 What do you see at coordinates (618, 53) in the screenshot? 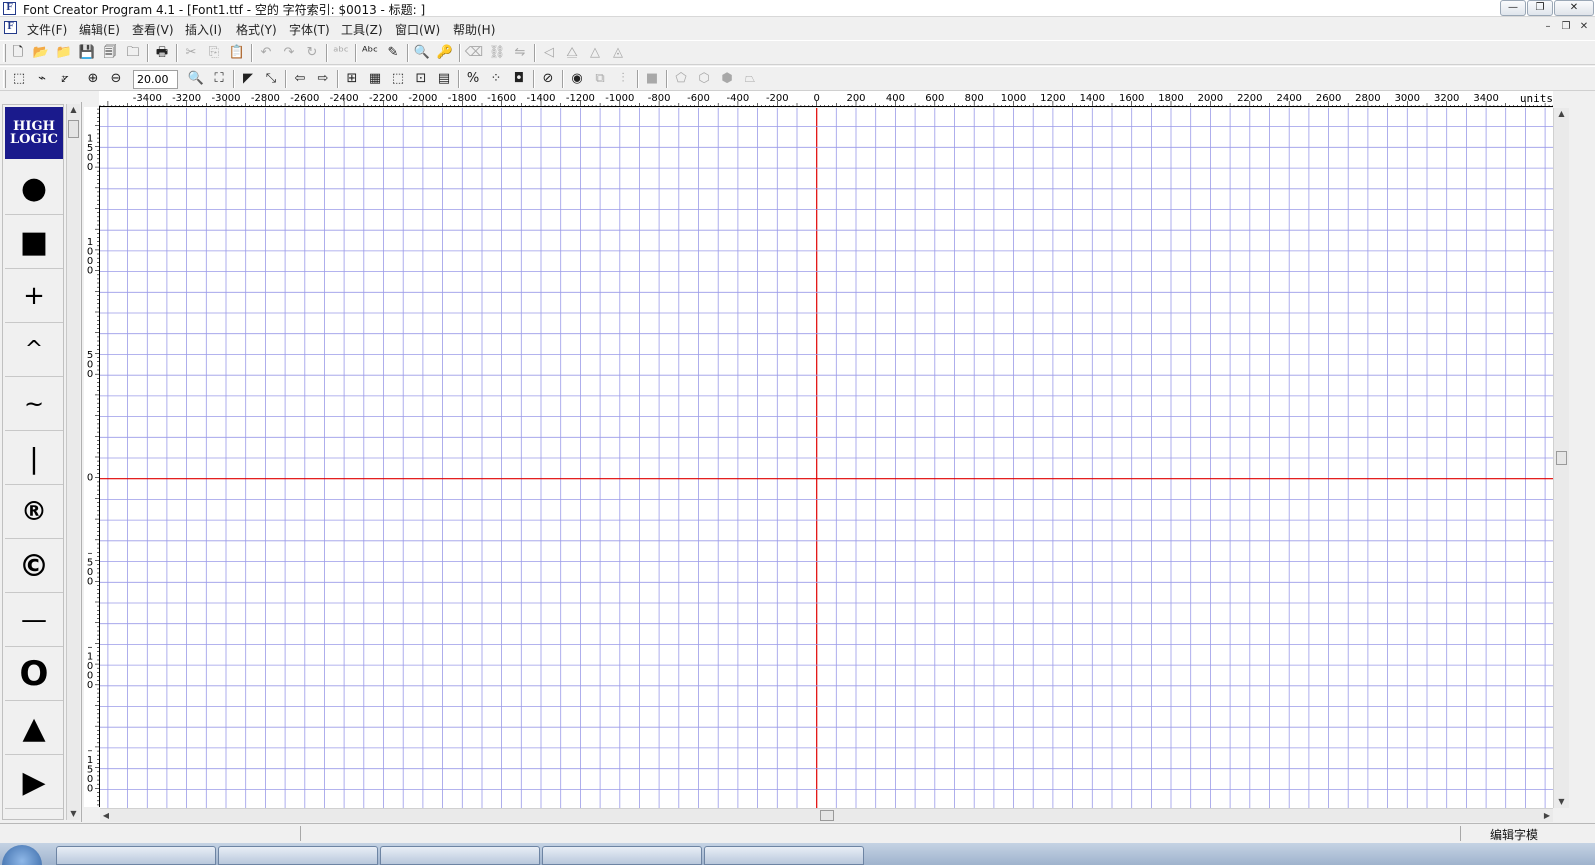
I see `skew-icon: ◬` at bounding box center [618, 53].